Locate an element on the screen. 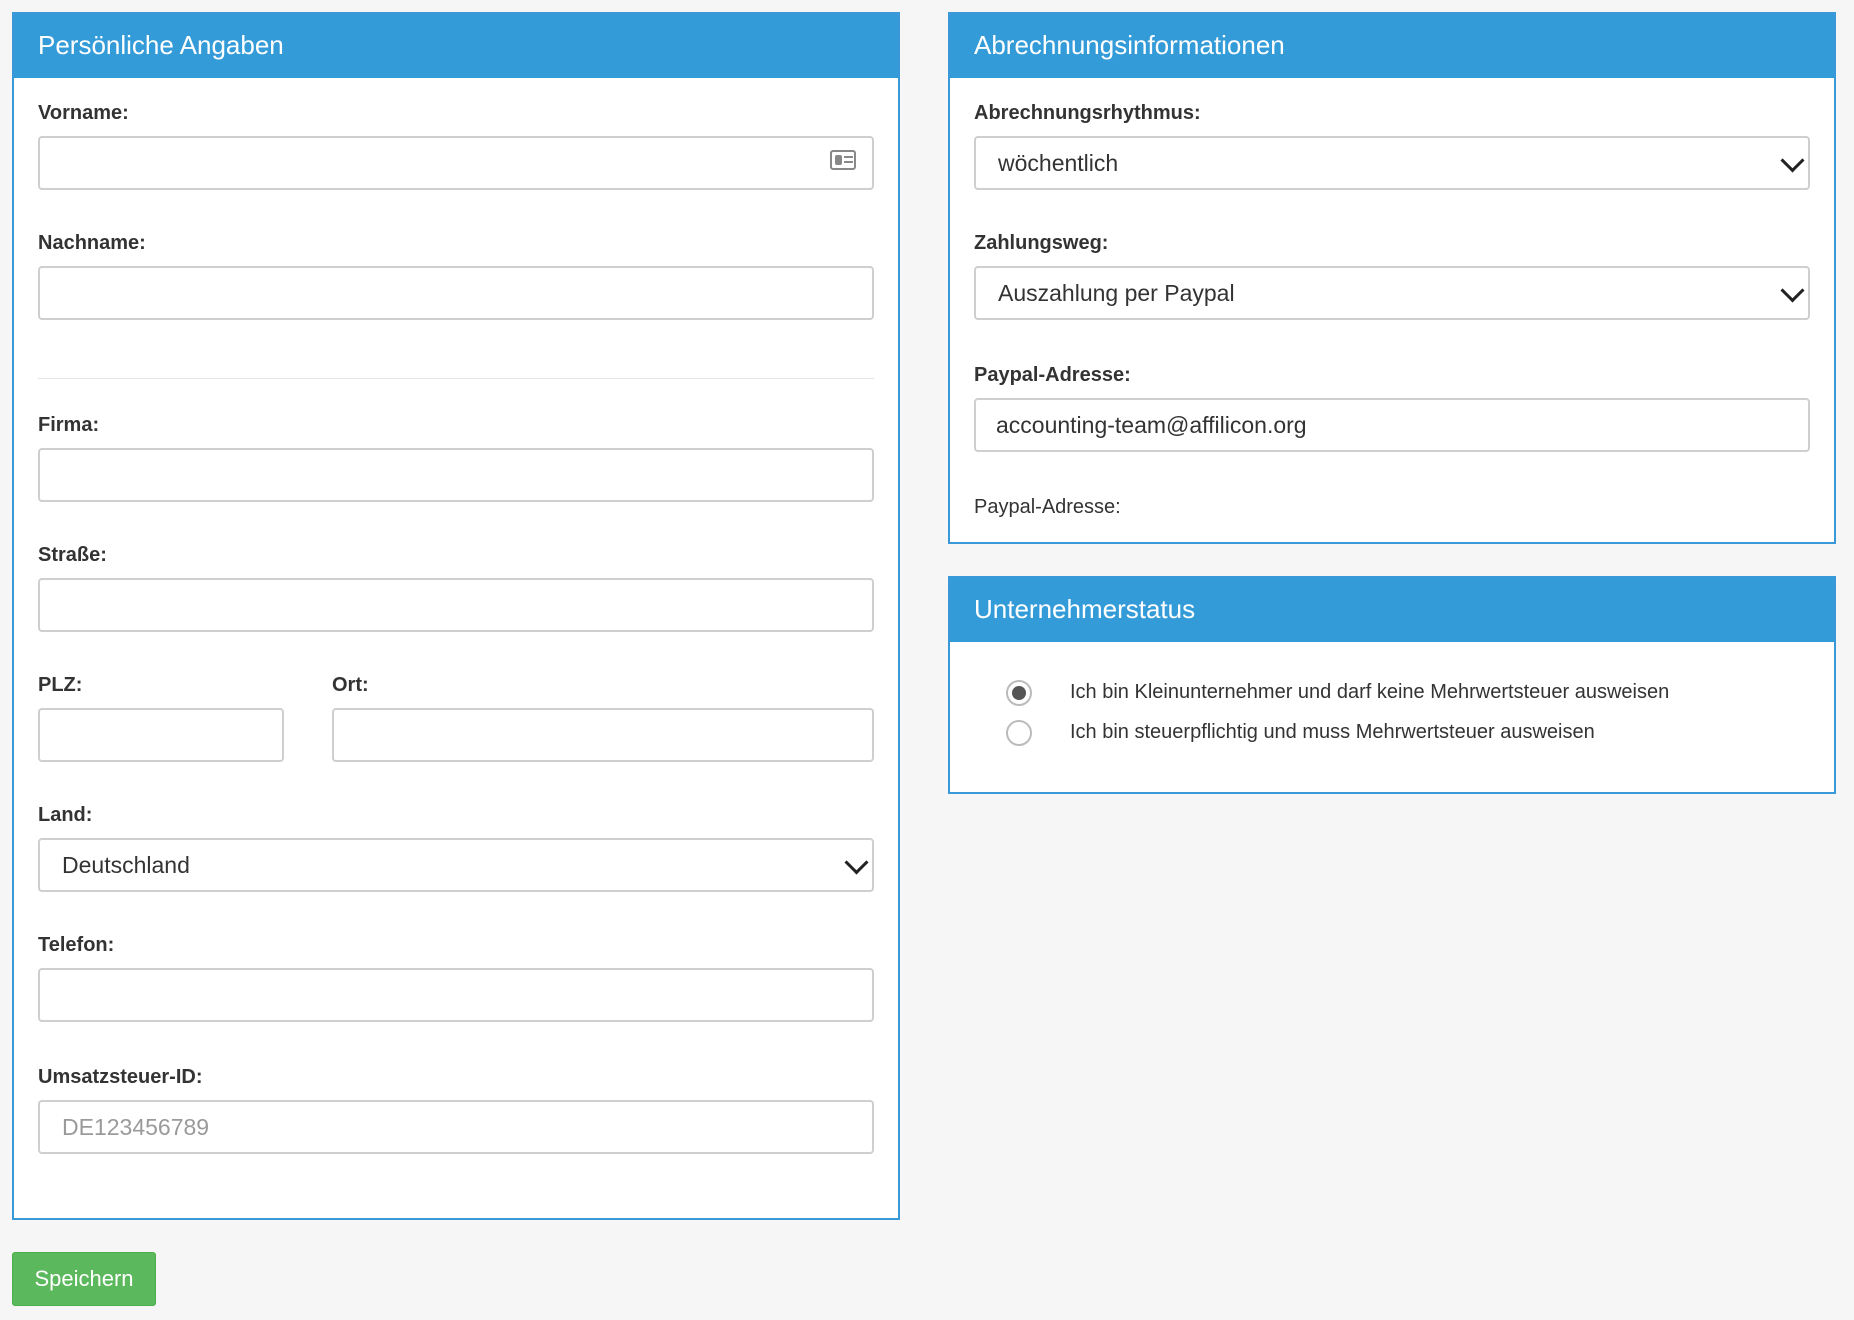 The height and width of the screenshot is (1320, 1854). land-select: Deutschland is located at coordinates (456, 865).